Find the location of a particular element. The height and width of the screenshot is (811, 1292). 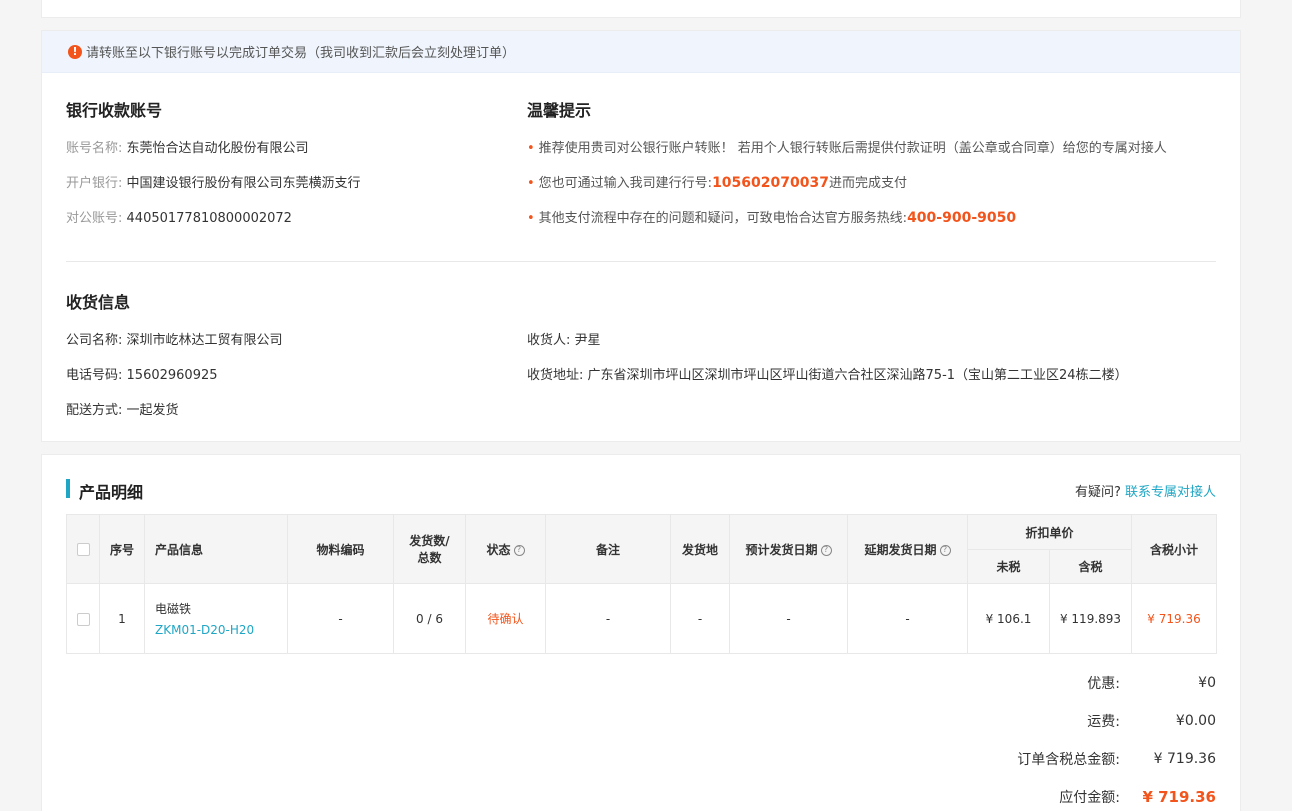

col-status: 状态? is located at coordinates (505, 549).